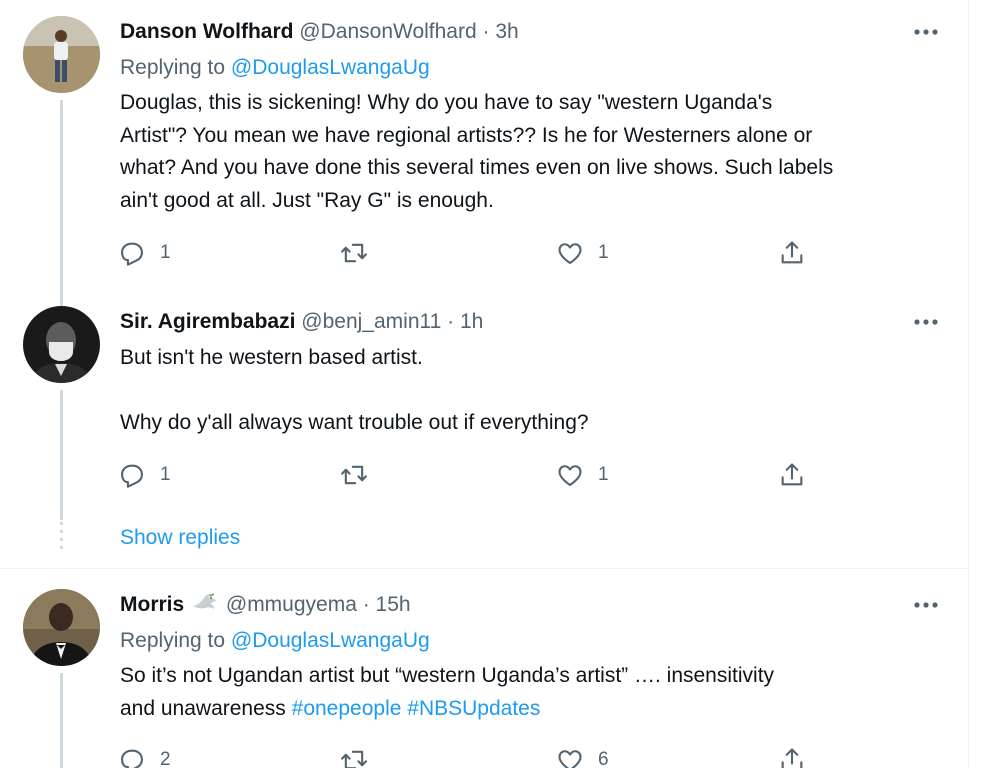  What do you see at coordinates (473, 708) in the screenshot?
I see `hashtag-link: #NBSUpdates` at bounding box center [473, 708].